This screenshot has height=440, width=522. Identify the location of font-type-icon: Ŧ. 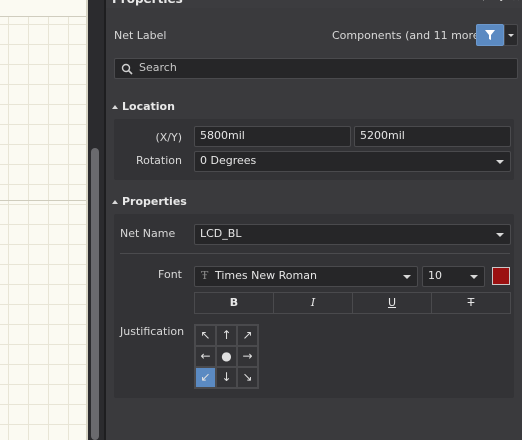
(205, 275).